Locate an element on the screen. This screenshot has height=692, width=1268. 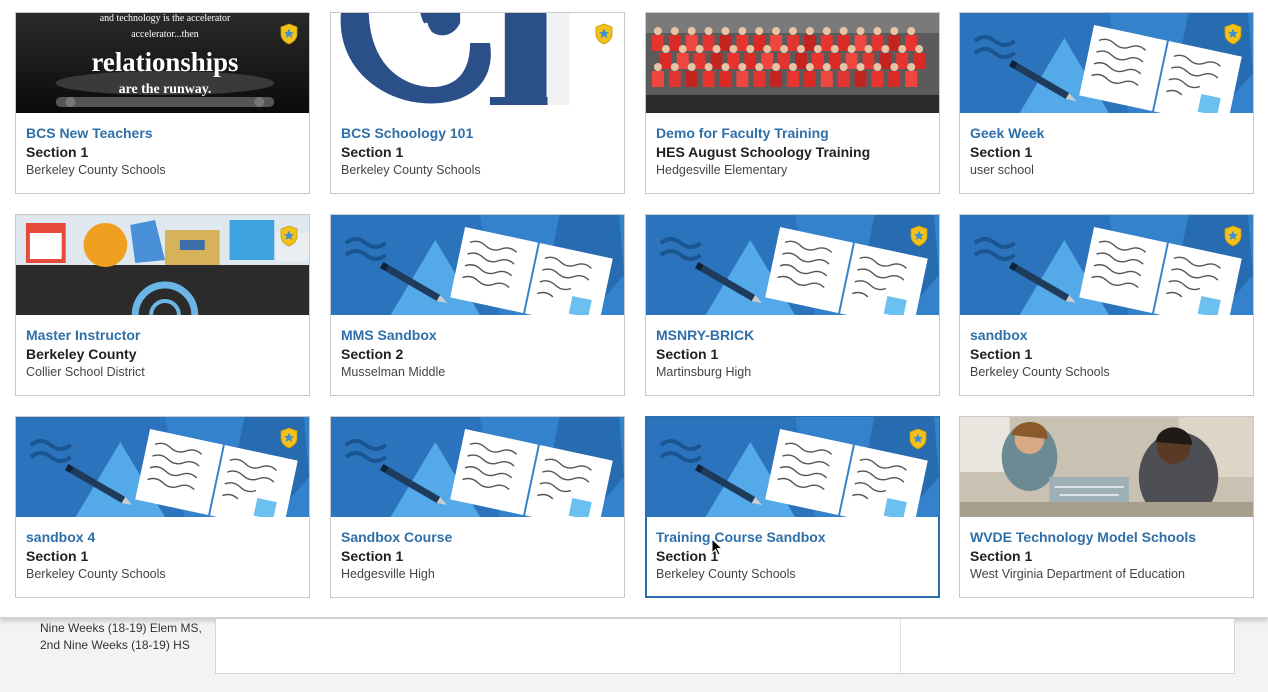
course-title-link: Training Course Sandbox is located at coordinates (793, 537).